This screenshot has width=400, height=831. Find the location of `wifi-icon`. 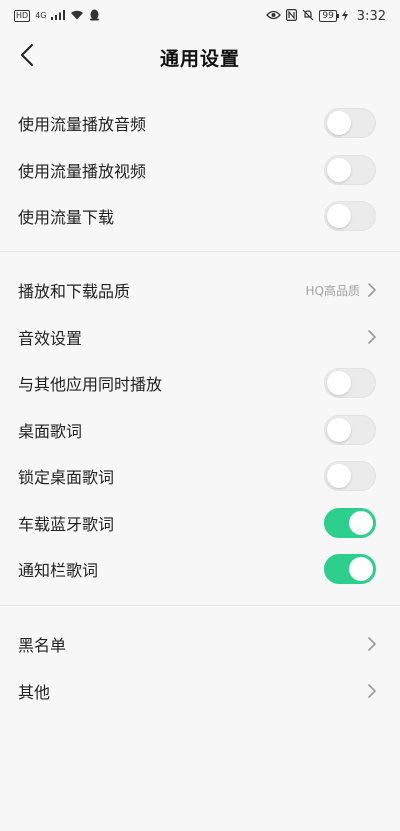

wifi-icon is located at coordinates (77, 16).